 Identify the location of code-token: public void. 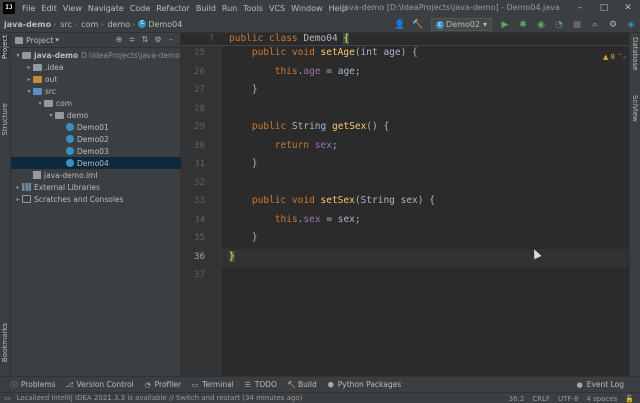
(275, 52).